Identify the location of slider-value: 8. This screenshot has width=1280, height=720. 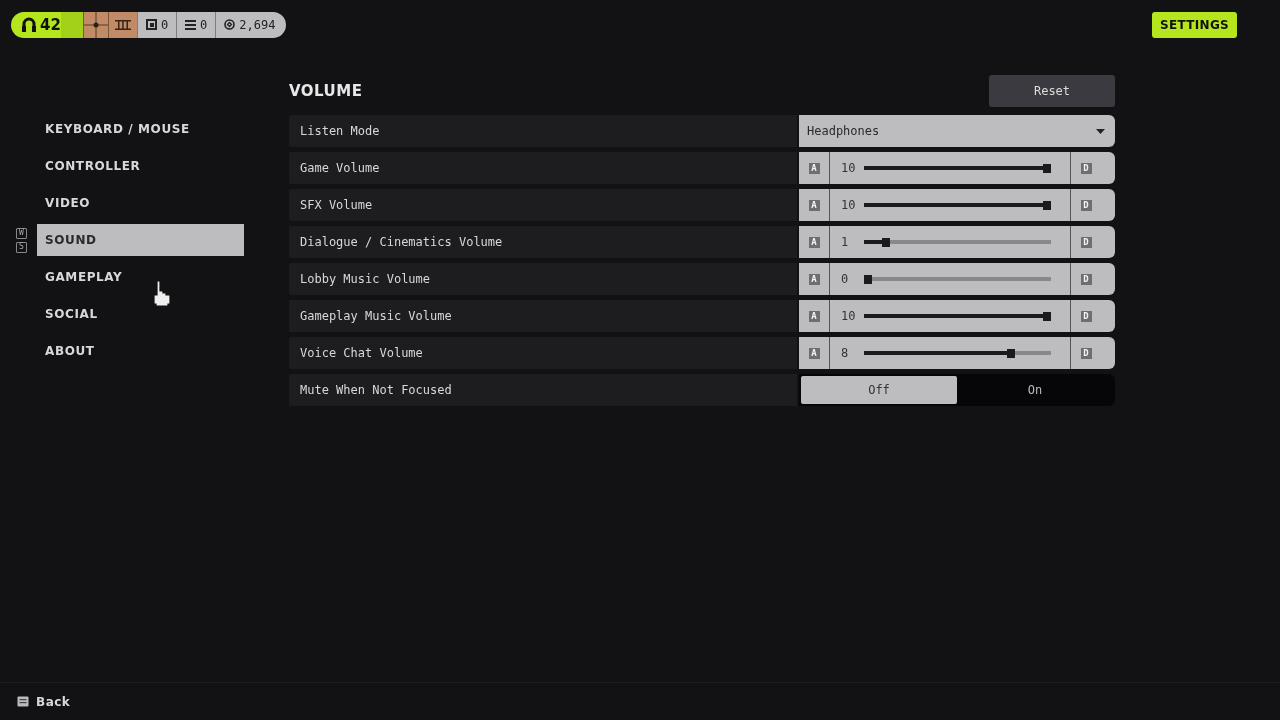
(845, 353).